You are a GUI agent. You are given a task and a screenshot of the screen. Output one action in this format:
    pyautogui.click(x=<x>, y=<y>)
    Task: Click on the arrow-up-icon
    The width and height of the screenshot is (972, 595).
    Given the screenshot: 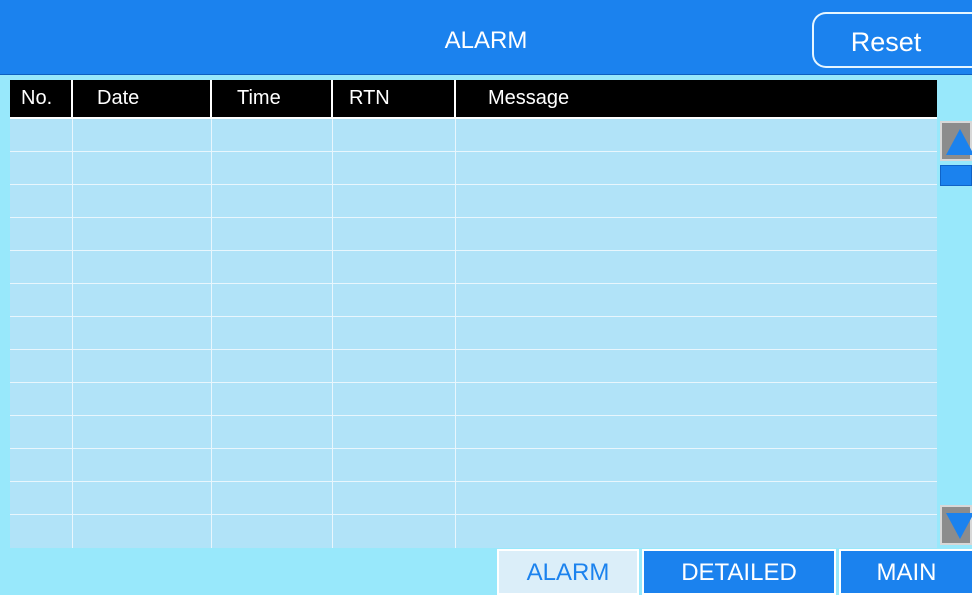 What is the action you would take?
    pyautogui.click(x=959, y=142)
    